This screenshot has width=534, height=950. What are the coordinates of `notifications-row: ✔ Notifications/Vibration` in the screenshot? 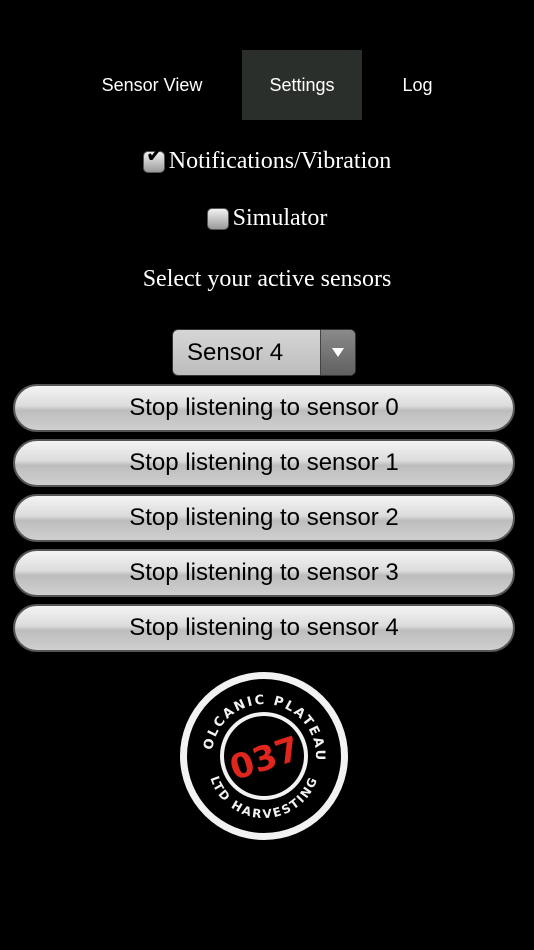 It's located at (267, 162).